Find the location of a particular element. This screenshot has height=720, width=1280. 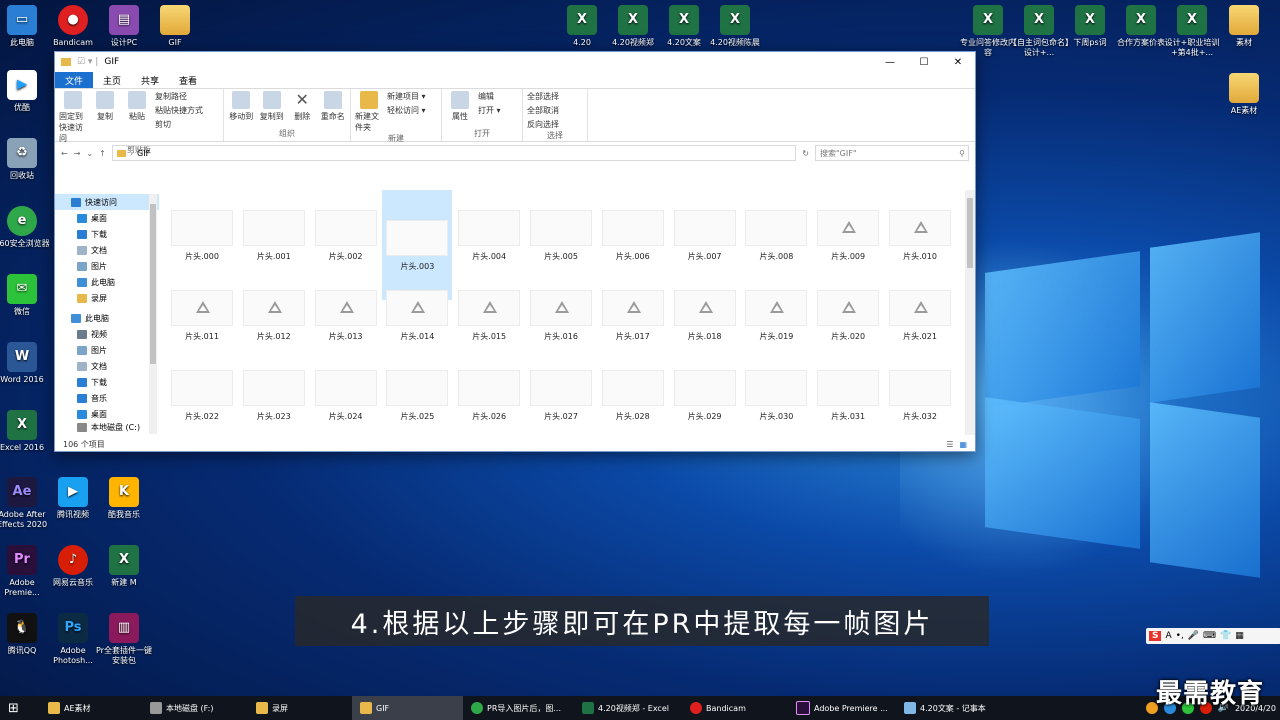

paste-button: 粘贴 is located at coordinates (137, 117).